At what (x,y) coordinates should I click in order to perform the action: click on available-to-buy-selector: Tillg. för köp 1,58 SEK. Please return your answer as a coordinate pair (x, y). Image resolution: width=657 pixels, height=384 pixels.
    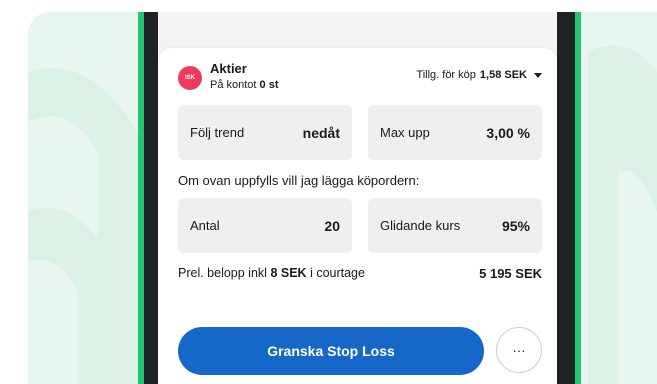
    Looking at the image, I should click on (479, 75).